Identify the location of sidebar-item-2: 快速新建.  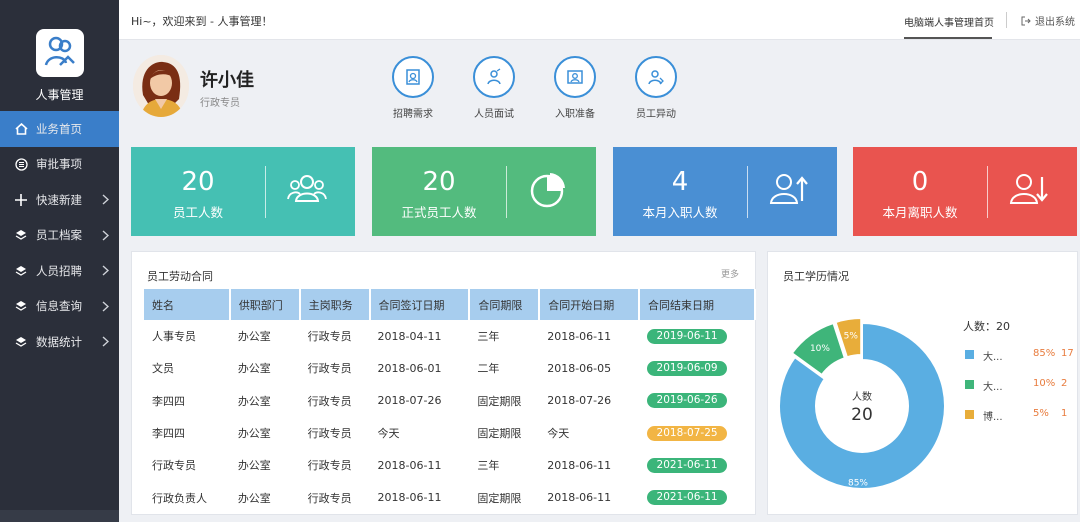
(59, 200).